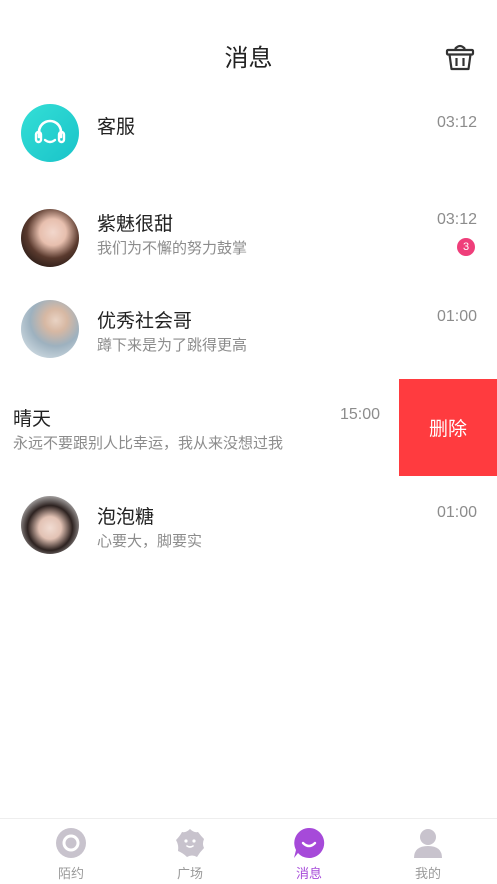 The width and height of the screenshot is (497, 884). What do you see at coordinates (427, 873) in the screenshot?
I see `tab-label: 我的` at bounding box center [427, 873].